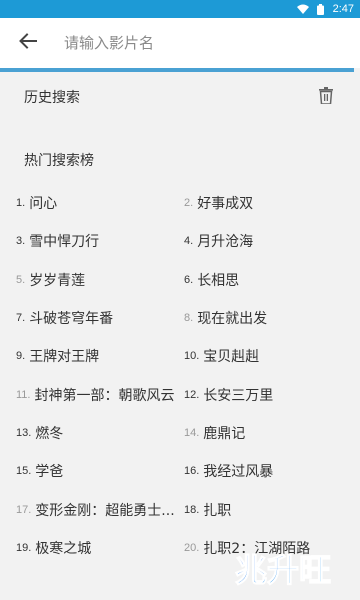  I want to click on hot-search-rank: 2., so click(189, 203).